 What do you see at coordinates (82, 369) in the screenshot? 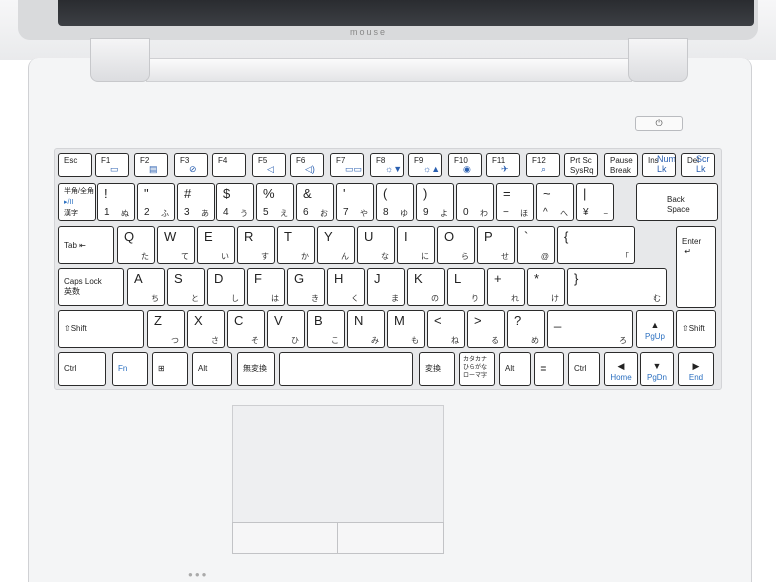
I see `ctrl-left-key: Ctrl` at bounding box center [82, 369].